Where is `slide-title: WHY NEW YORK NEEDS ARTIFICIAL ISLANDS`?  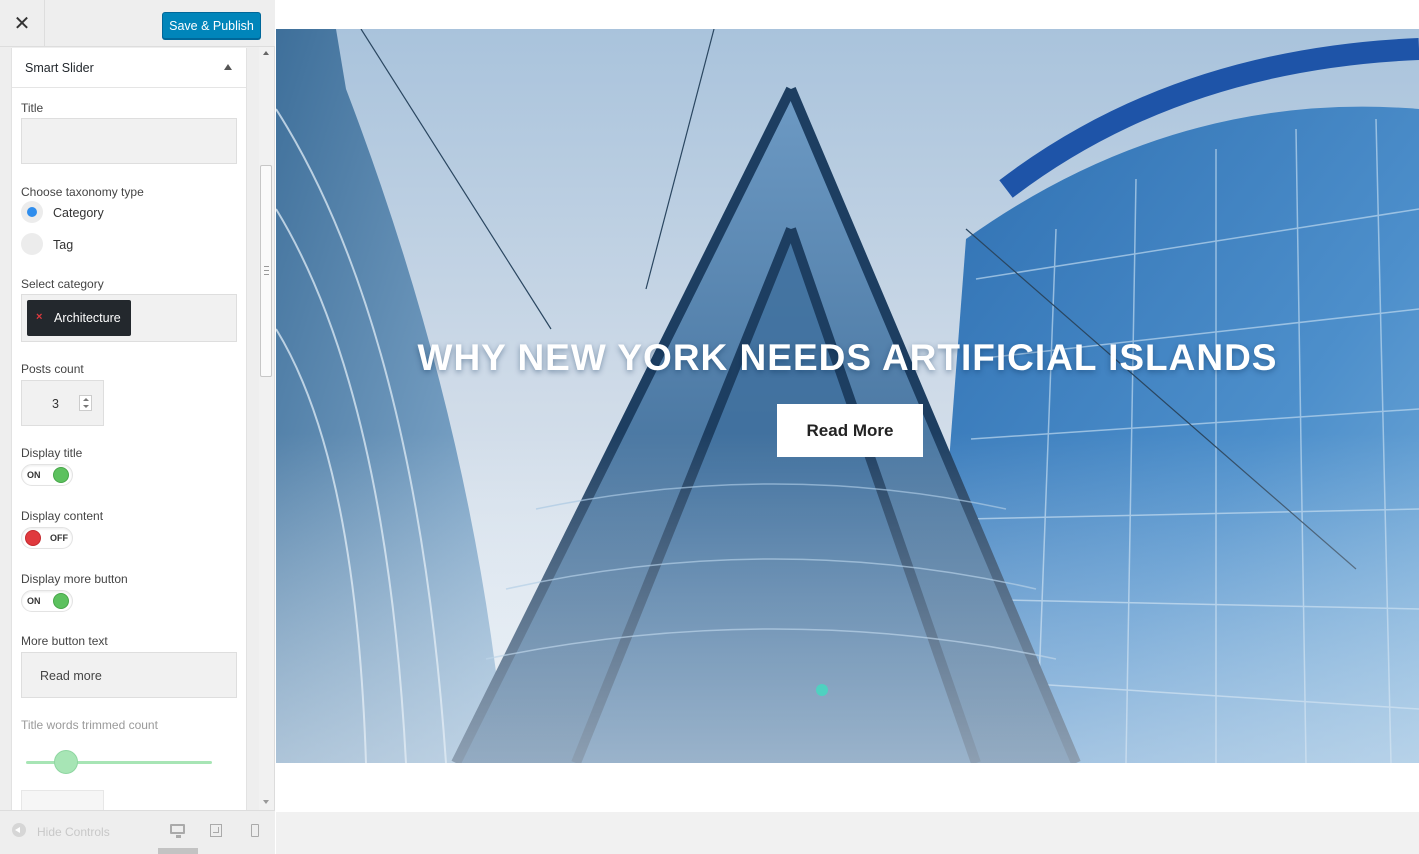
slide-title: WHY NEW YORK NEEDS ARTIFICIAL ISLANDS is located at coordinates (847, 357).